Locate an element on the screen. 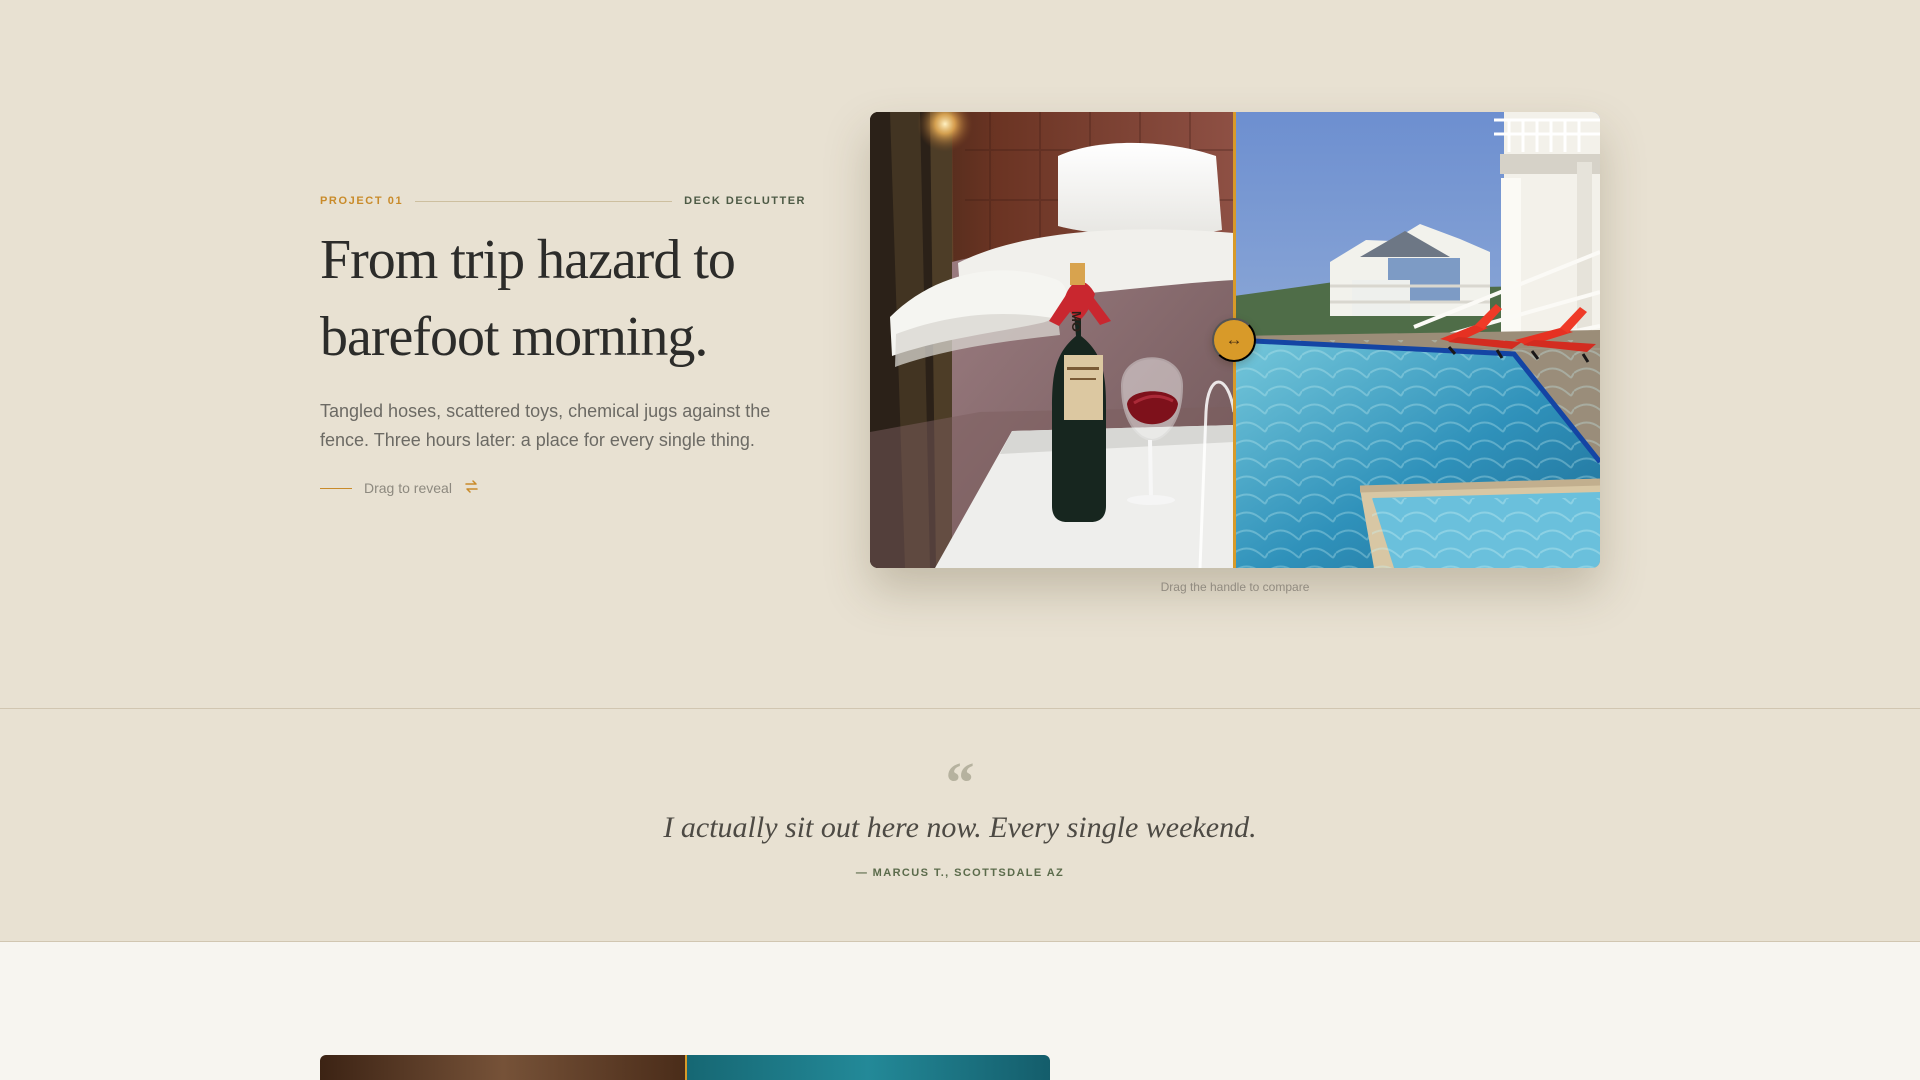 The height and width of the screenshot is (1080, 1920). quote-icon: “ is located at coordinates (960, 782).